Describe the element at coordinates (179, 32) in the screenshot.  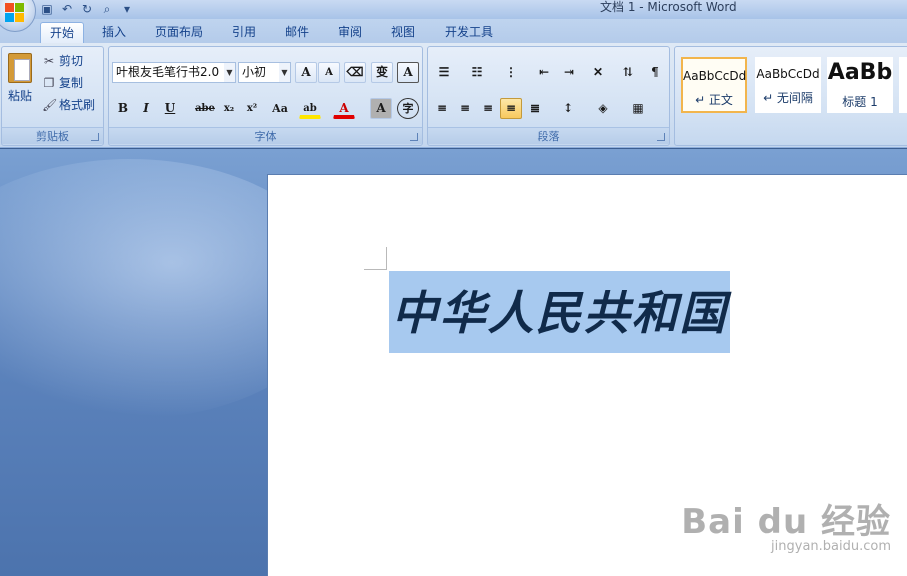
I see `tab-page-layout: 页面布局` at that location.